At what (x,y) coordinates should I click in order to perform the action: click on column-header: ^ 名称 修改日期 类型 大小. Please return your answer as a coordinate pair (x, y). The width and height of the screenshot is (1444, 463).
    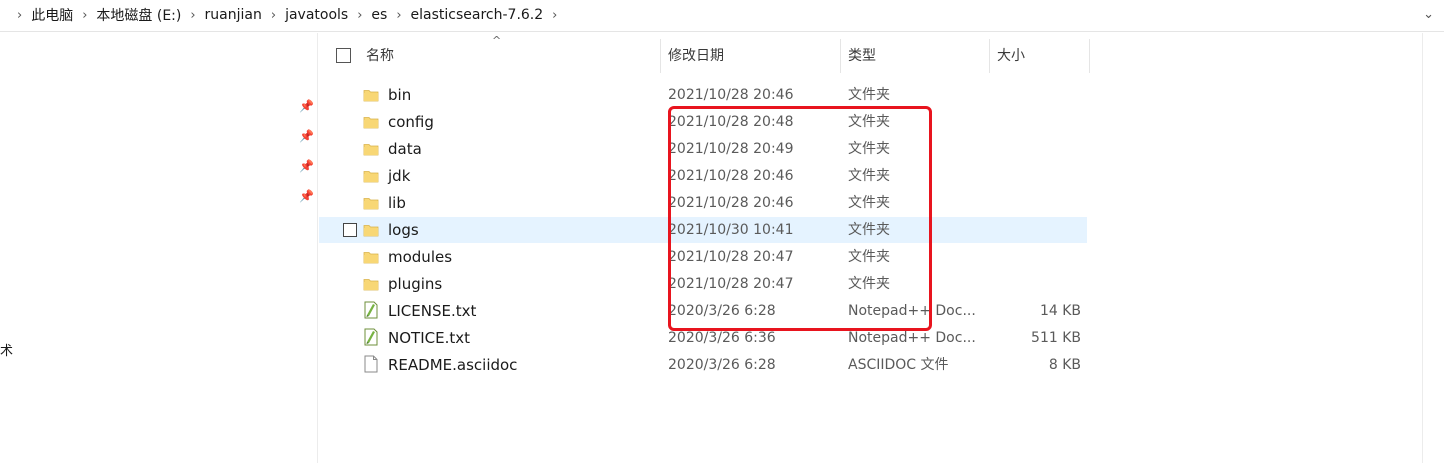
    Looking at the image, I should click on (704, 53).